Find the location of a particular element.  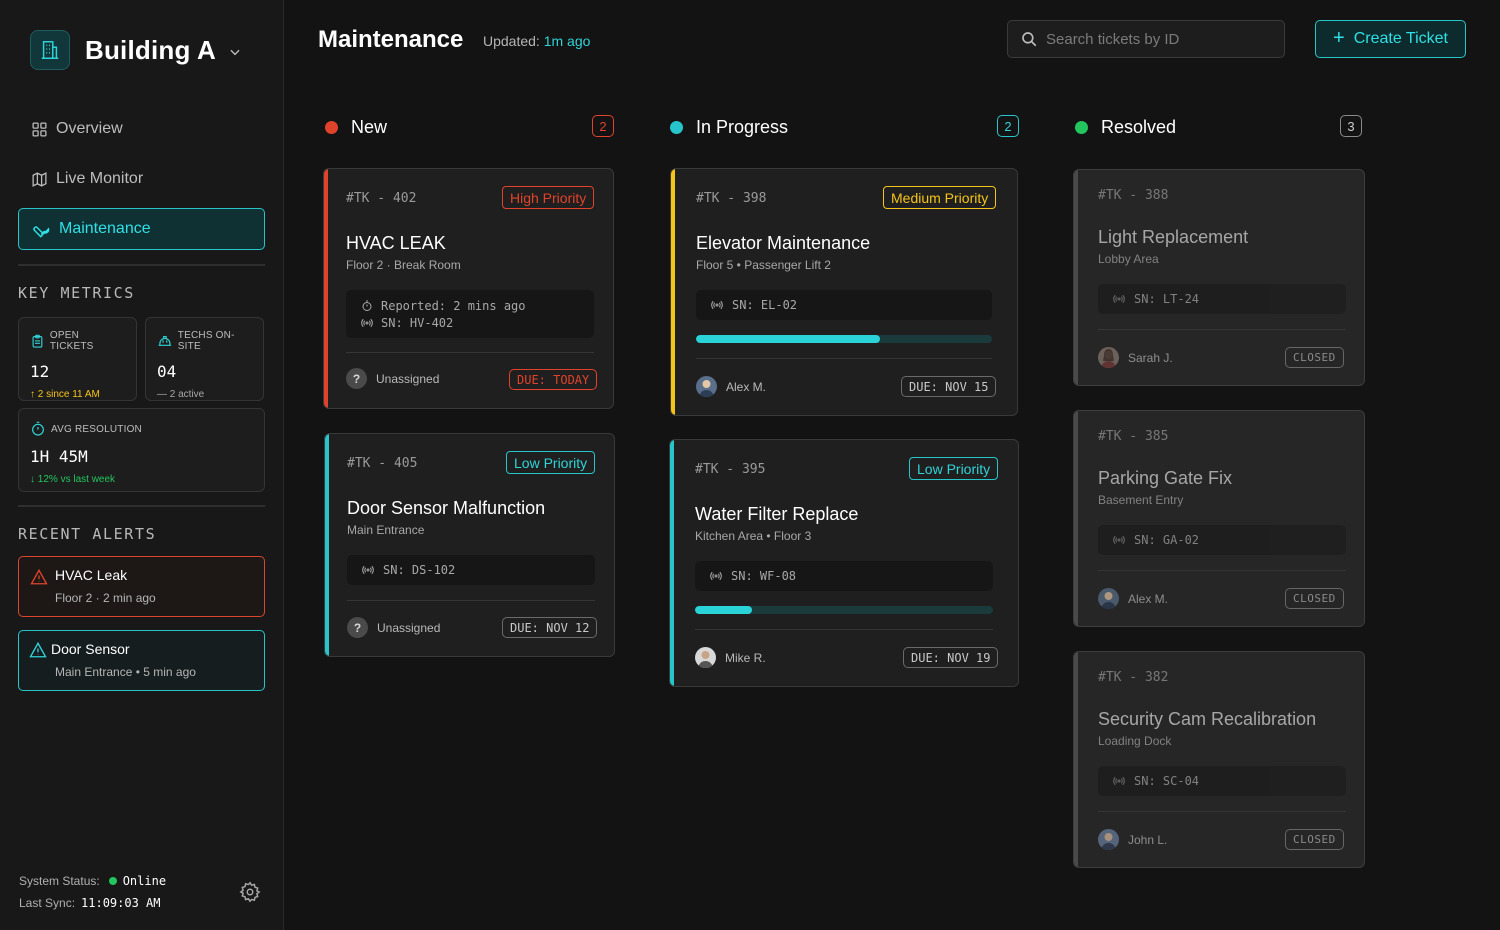

ticket-location: Lobby Area is located at coordinates (1128, 259).